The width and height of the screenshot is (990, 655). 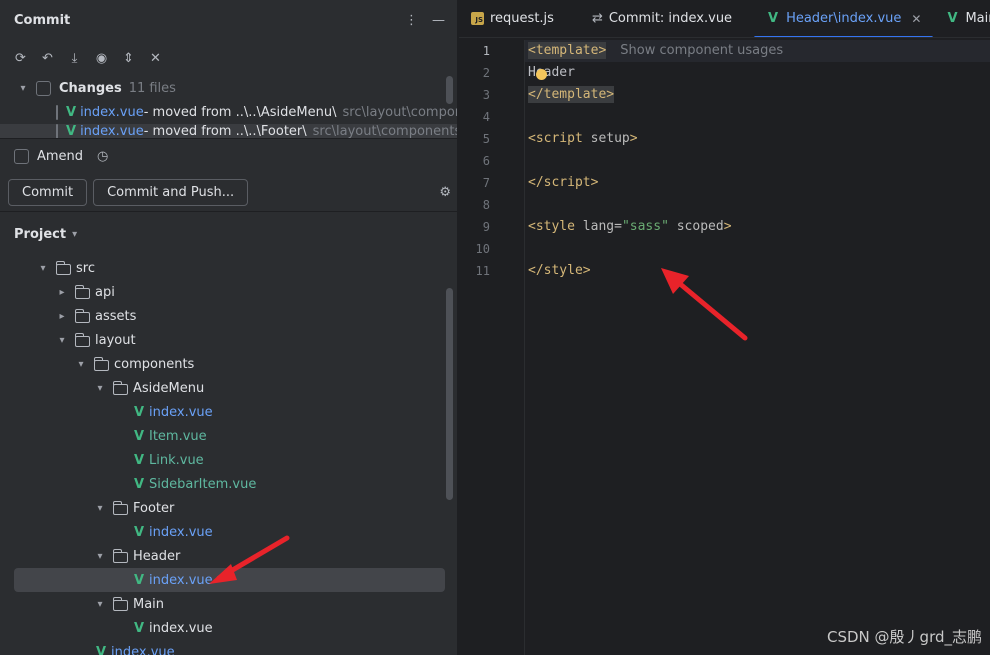 I want to click on line-number-text: 7, so click(x=486, y=183).